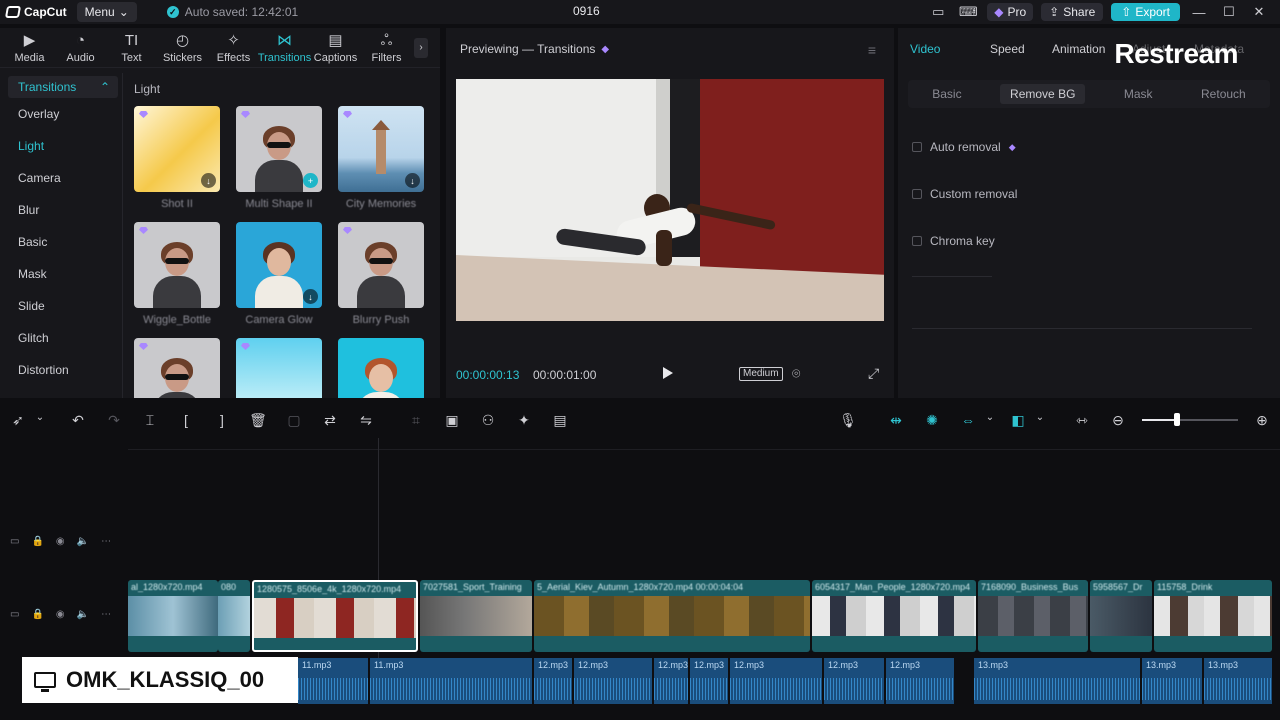 This screenshot has width=1280, height=720. Describe the element at coordinates (946, 94) in the screenshot. I see `subtab-basic: Basic` at that location.